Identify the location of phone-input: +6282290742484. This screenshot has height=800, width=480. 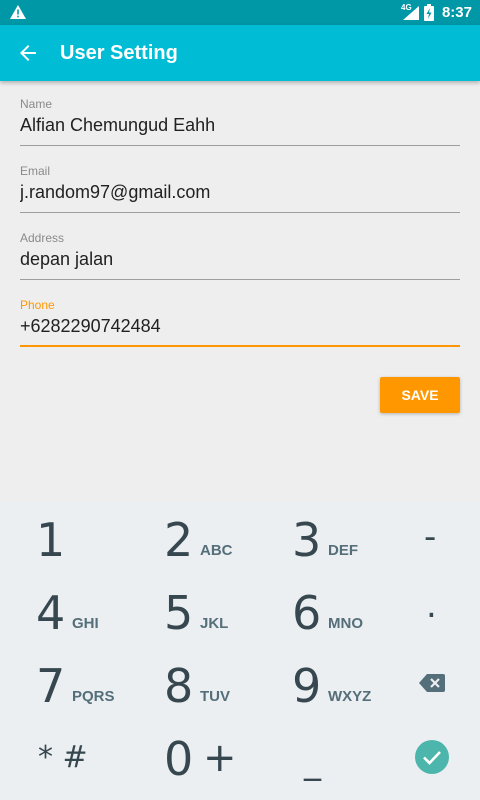
(240, 331).